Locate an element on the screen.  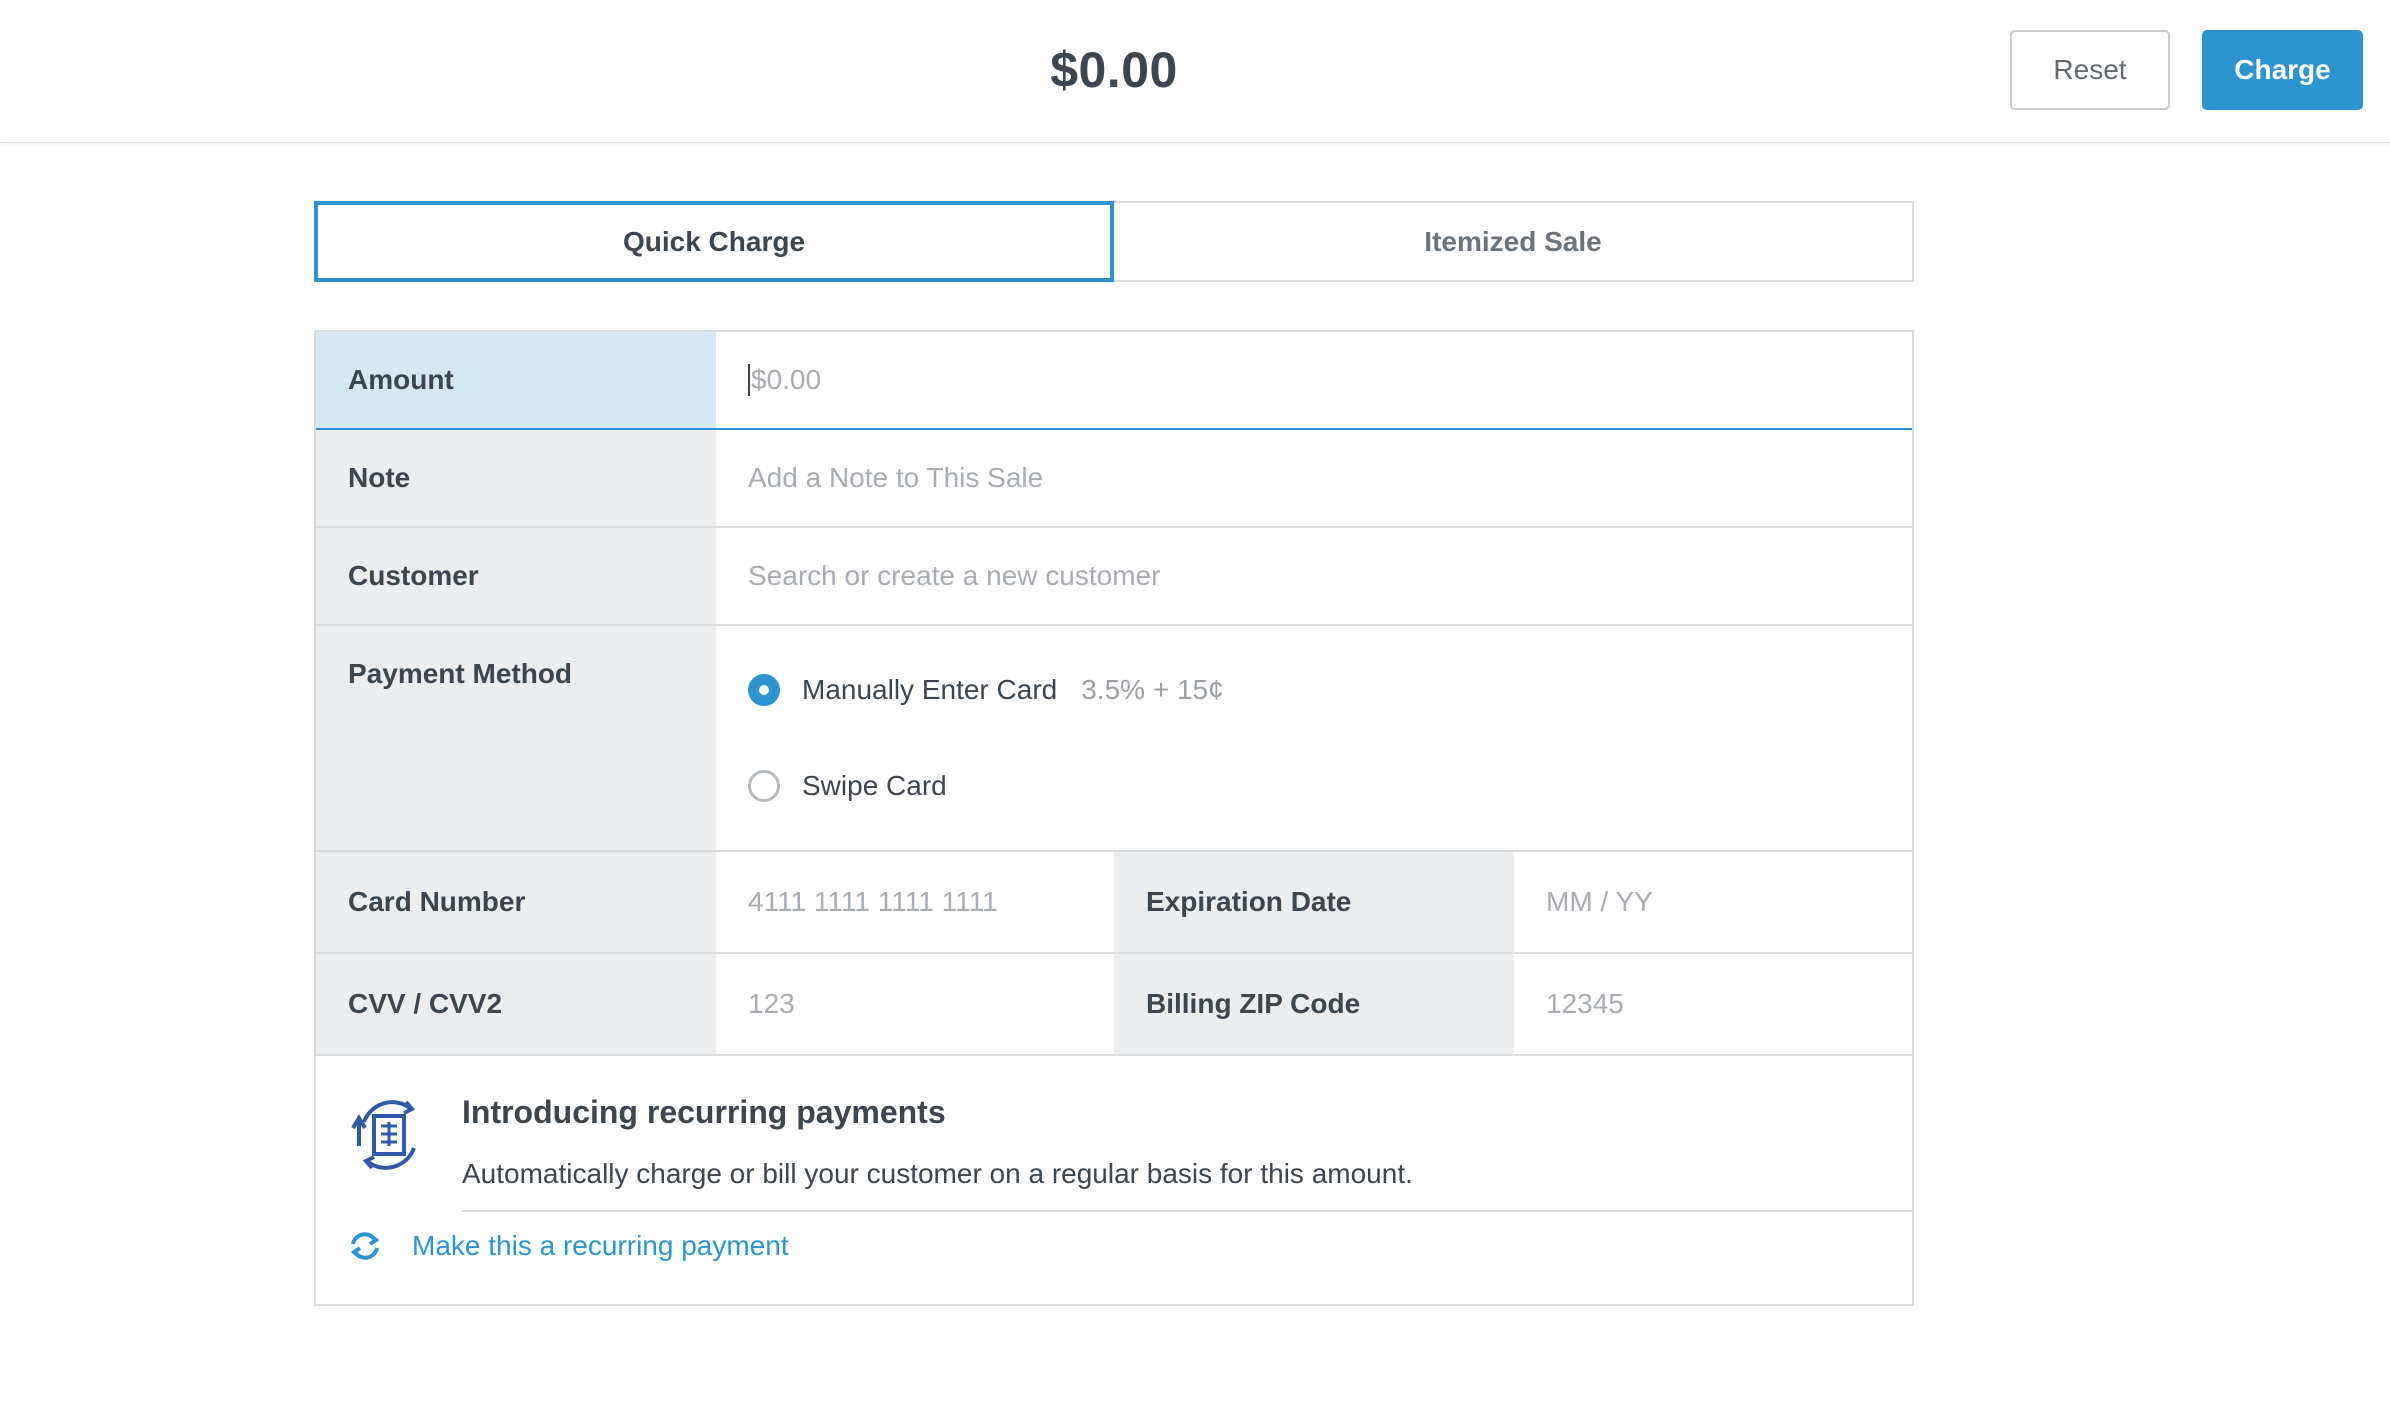
expiration-input: MM / YY is located at coordinates (1713, 902).